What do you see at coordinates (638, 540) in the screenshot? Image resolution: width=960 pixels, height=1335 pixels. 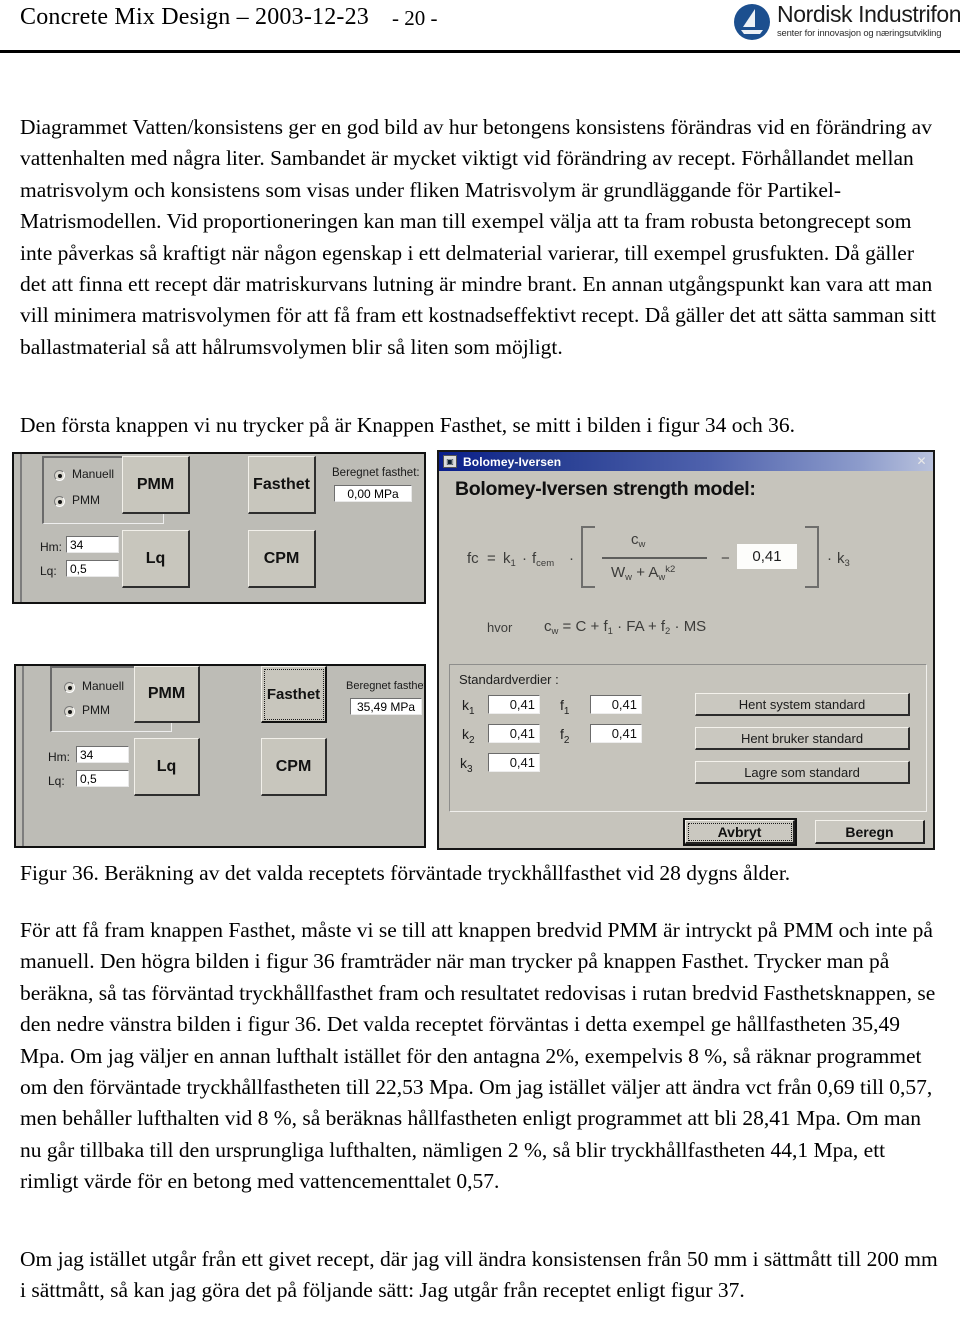 I see `formula-numerator: cw` at bounding box center [638, 540].